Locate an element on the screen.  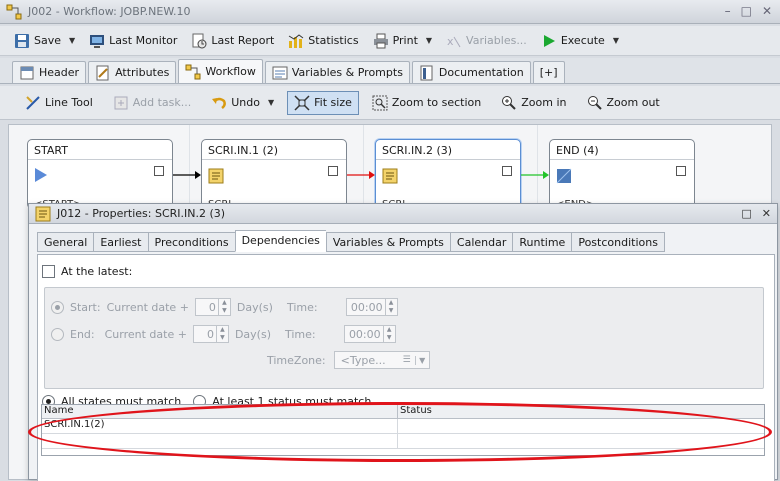
workflow-connections is located at coordinates (361, 175).